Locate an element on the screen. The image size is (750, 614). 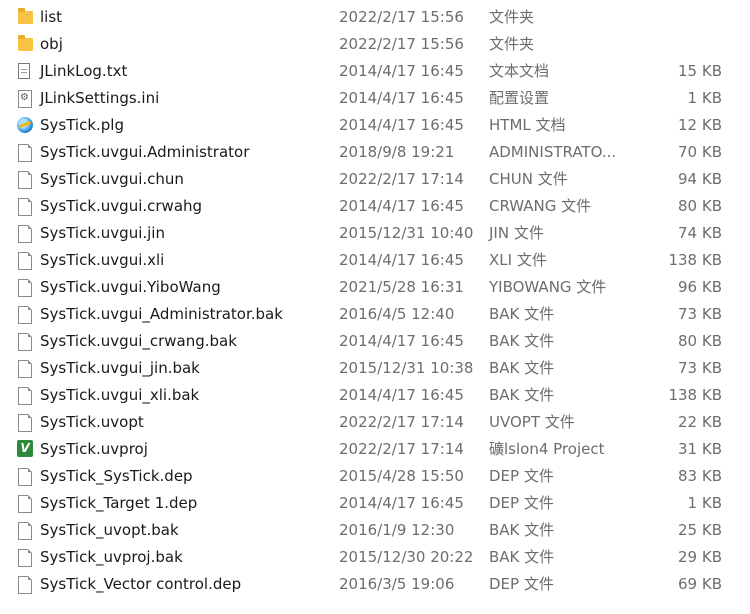
file-size: 31 KB is located at coordinates (700, 449).